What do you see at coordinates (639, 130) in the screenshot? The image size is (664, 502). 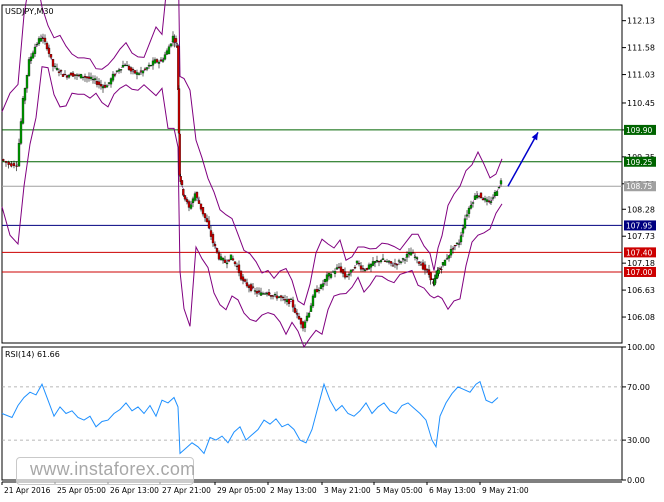 I see `level-label: 109.90` at bounding box center [639, 130].